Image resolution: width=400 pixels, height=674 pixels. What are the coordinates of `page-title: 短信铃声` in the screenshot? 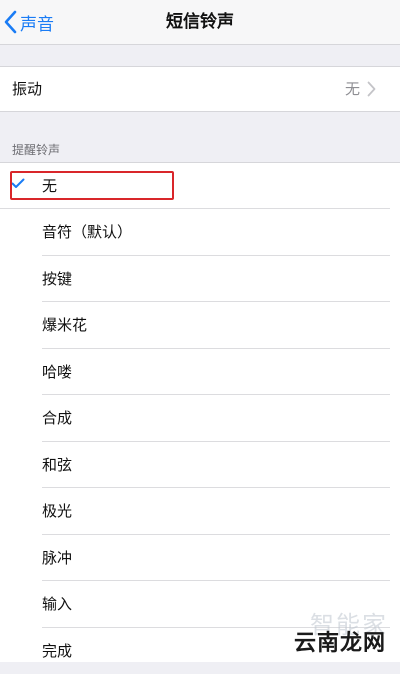 It's located at (200, 22).